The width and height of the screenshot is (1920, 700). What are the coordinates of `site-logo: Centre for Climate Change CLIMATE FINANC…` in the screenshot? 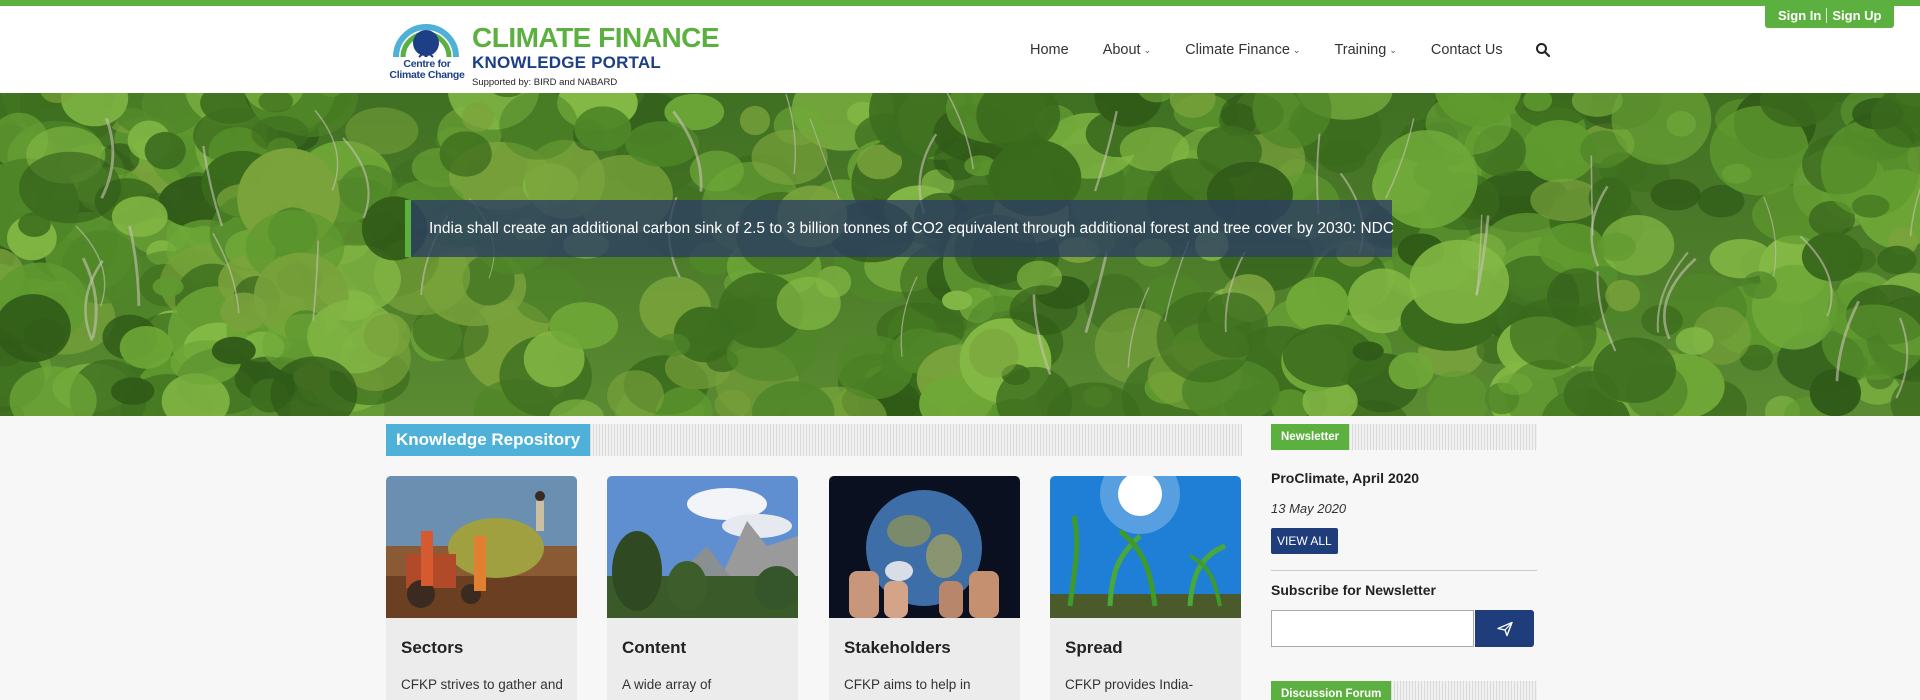 It's located at (552, 51).